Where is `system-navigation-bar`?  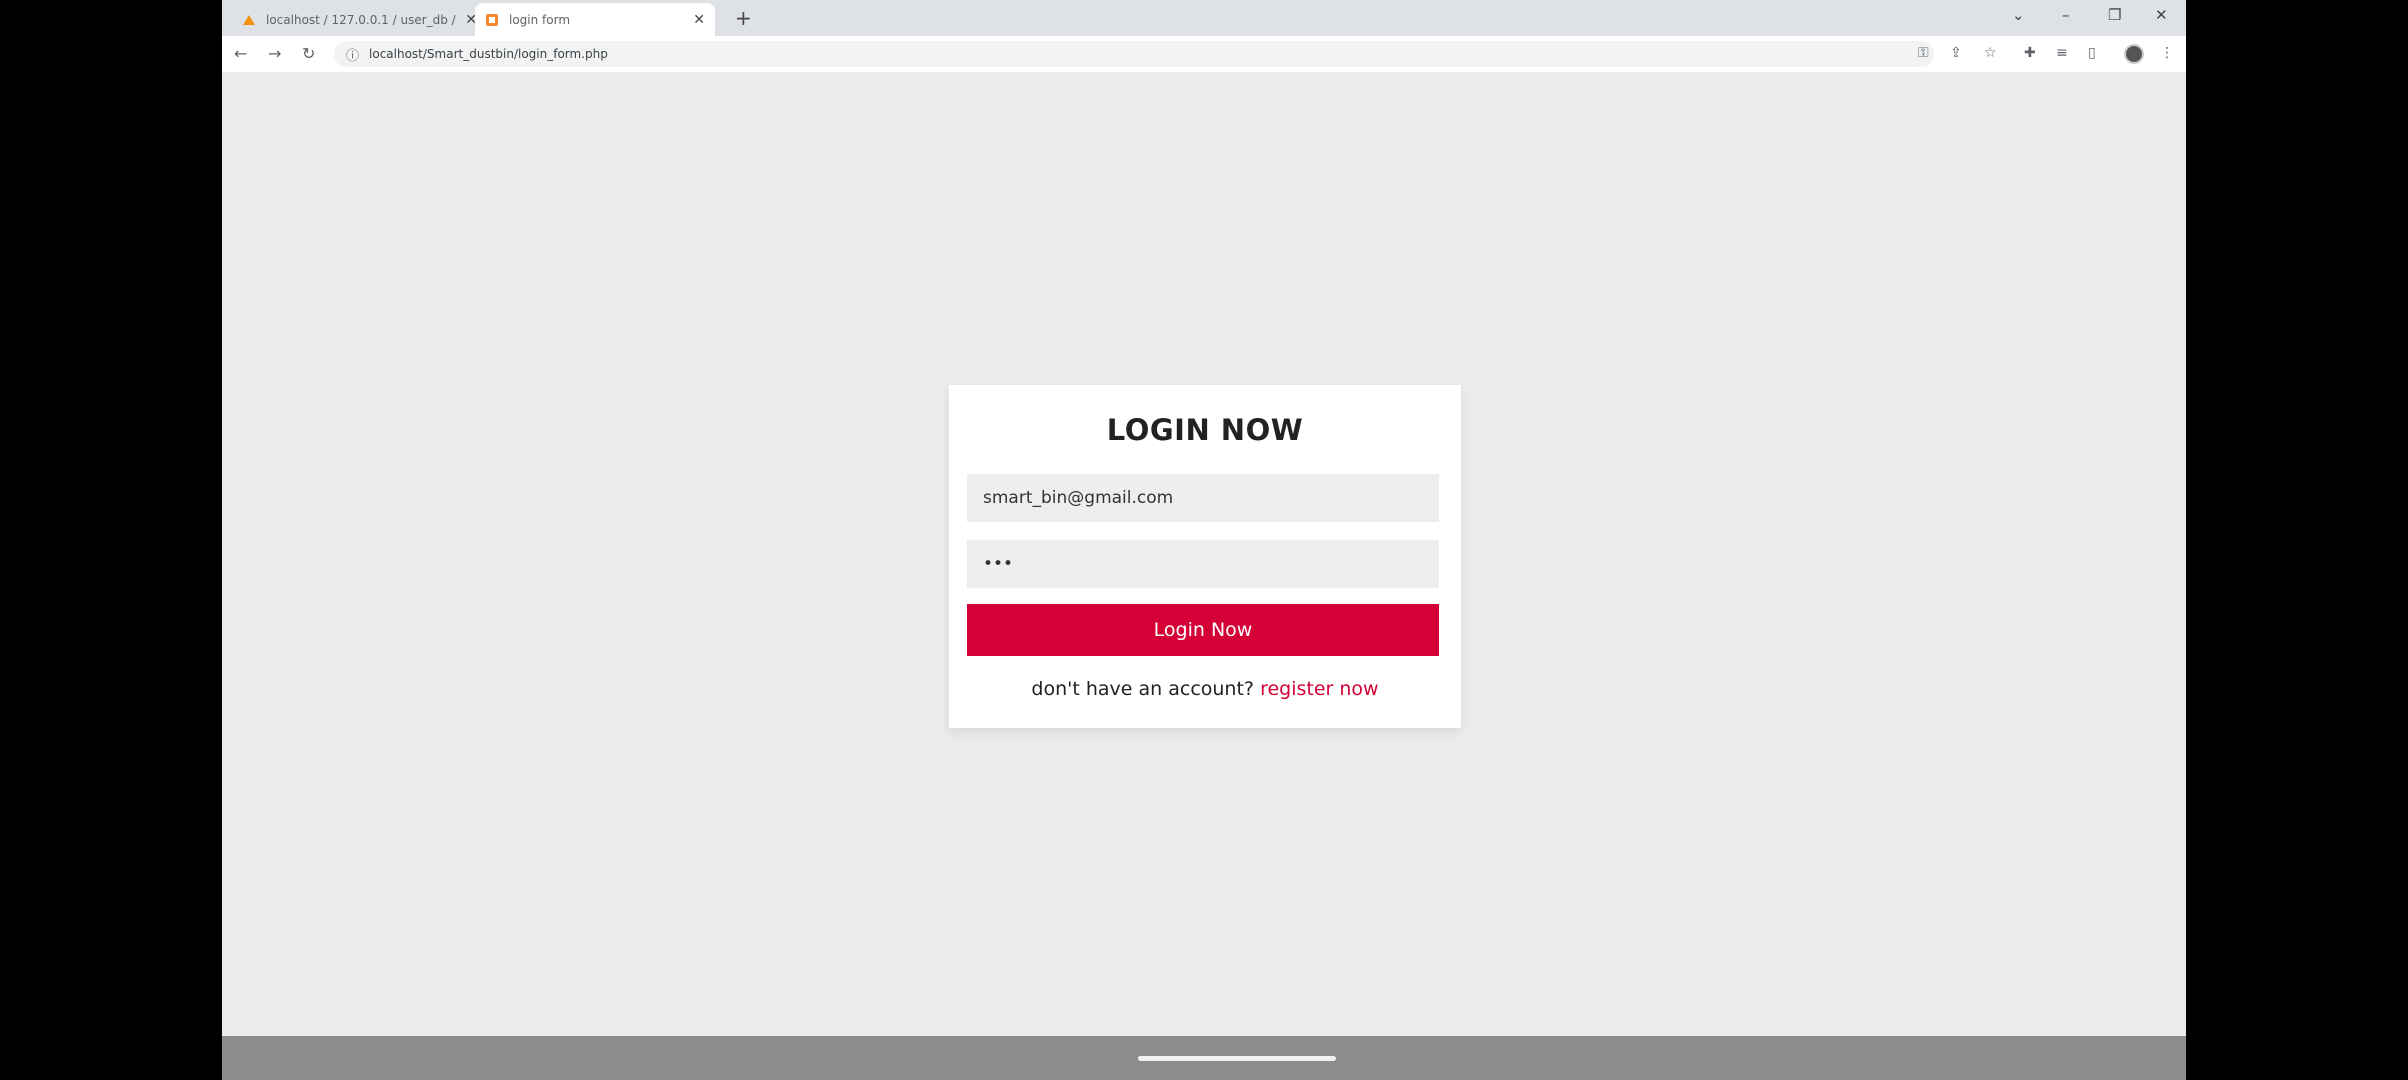
system-navigation-bar is located at coordinates (1204, 1058).